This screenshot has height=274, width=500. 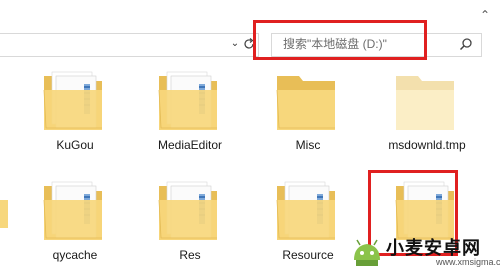 I want to click on search-icon, so click(x=466, y=44).